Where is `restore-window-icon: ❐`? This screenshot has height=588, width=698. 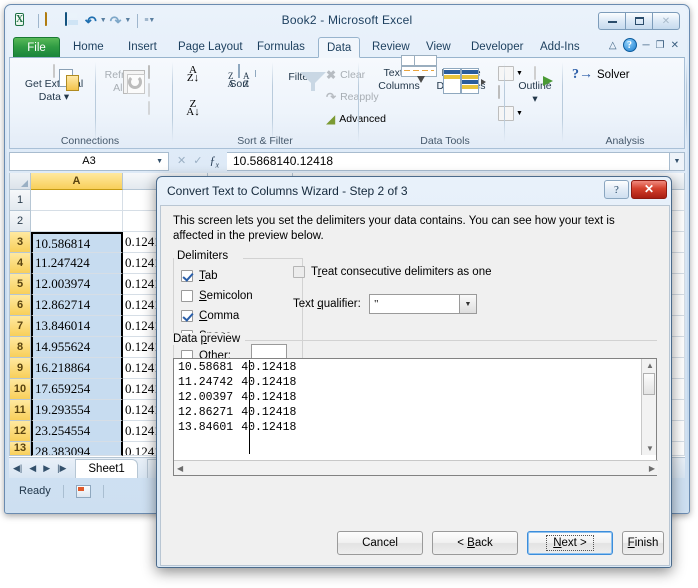
restore-window-icon: ❐ is located at coordinates (660, 45).